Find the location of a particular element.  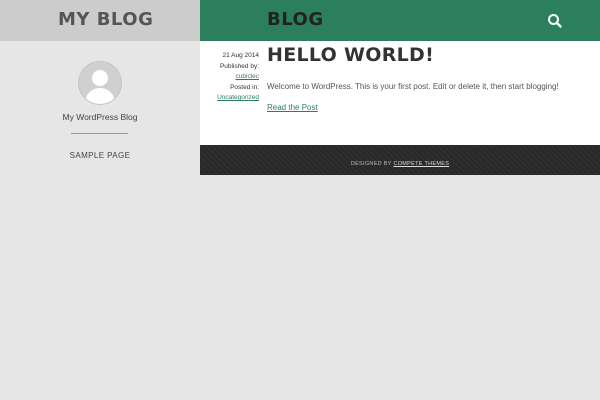

published-by-label: Published by: is located at coordinates (239, 66).